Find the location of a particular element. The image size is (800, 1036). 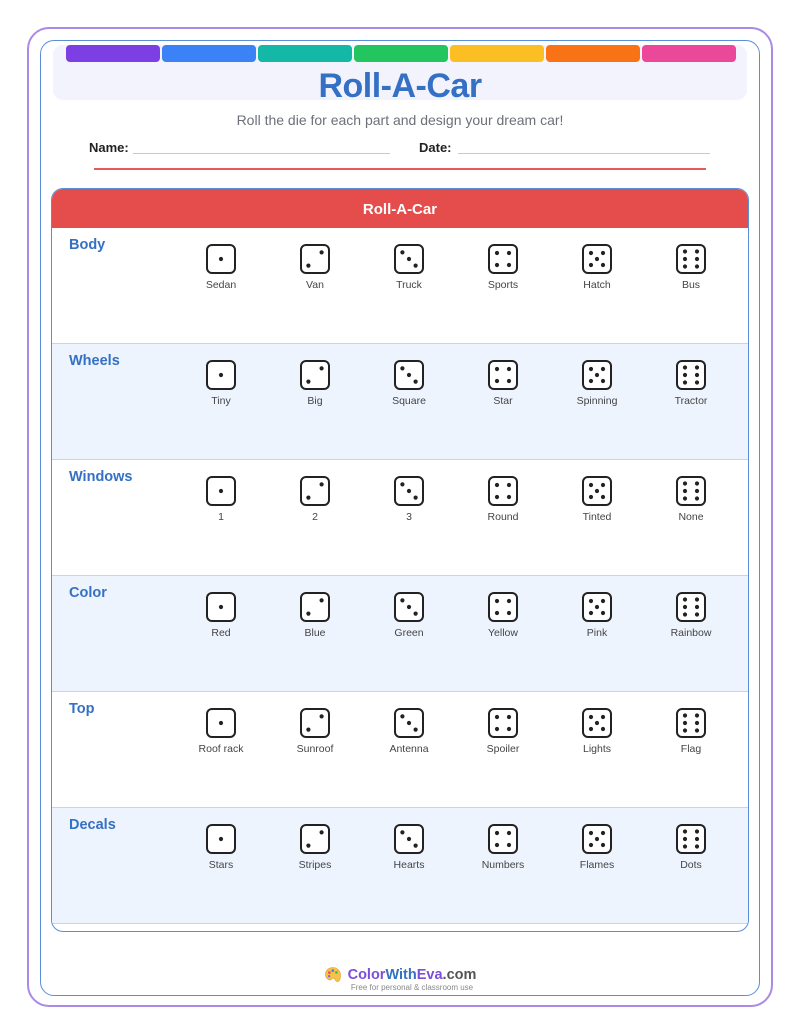

roll-option: Stars is located at coordinates (221, 847).